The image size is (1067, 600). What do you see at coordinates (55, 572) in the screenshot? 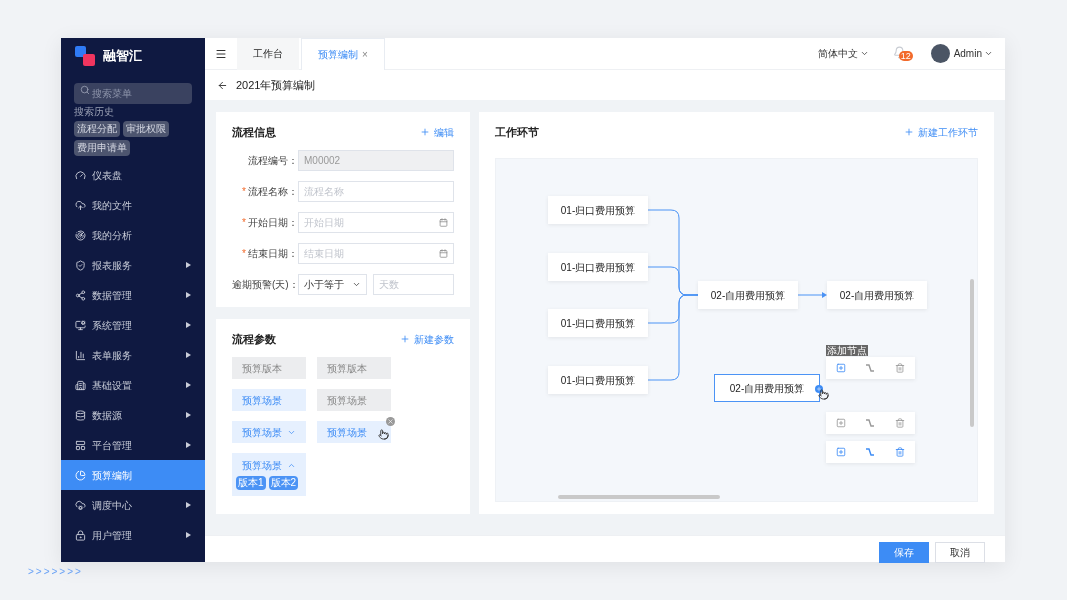
I see `decoration-arrows: >>>>>>>` at bounding box center [55, 572].